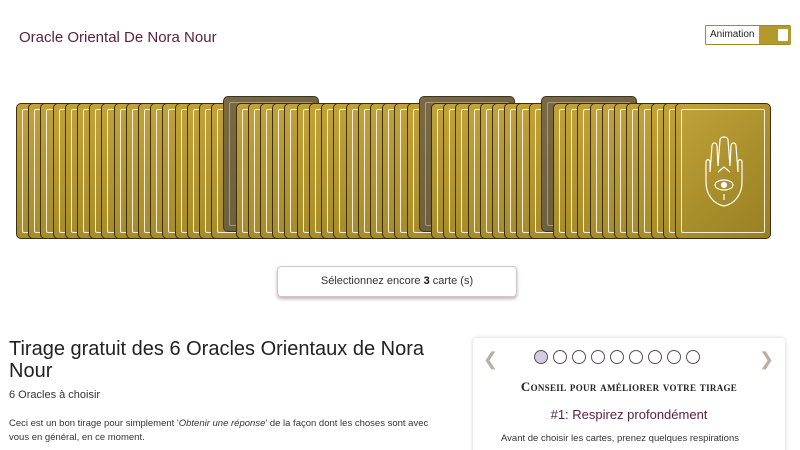  I want to click on hamsa-icon, so click(724, 171).